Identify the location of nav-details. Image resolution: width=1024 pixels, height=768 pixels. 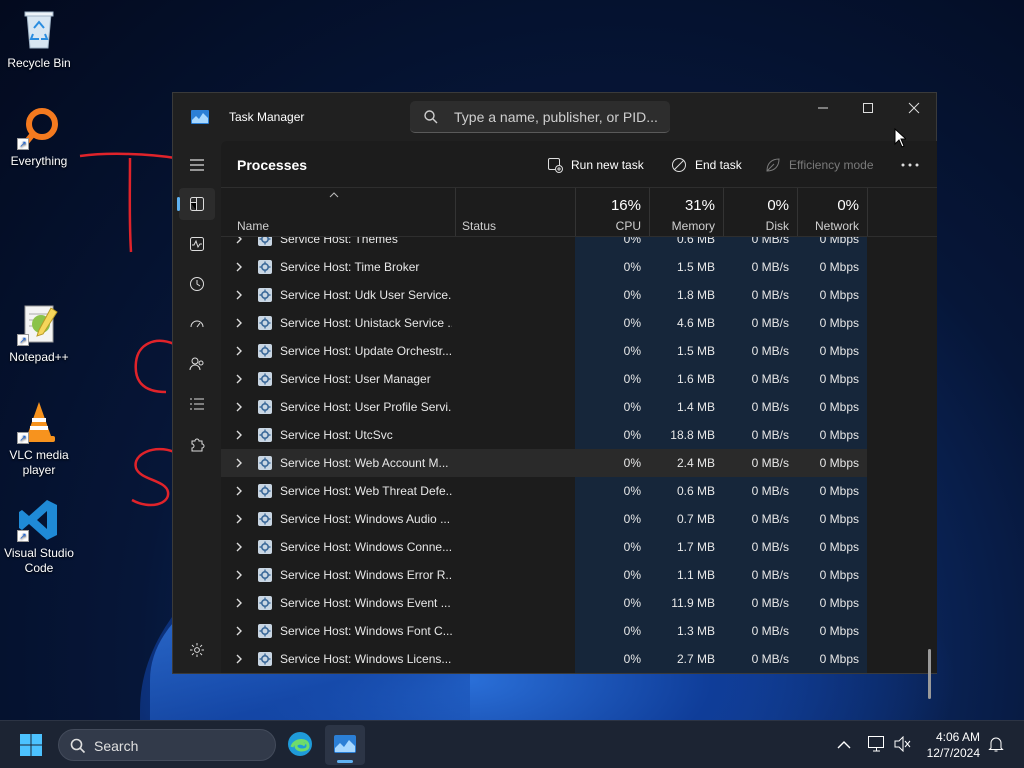
(197, 404).